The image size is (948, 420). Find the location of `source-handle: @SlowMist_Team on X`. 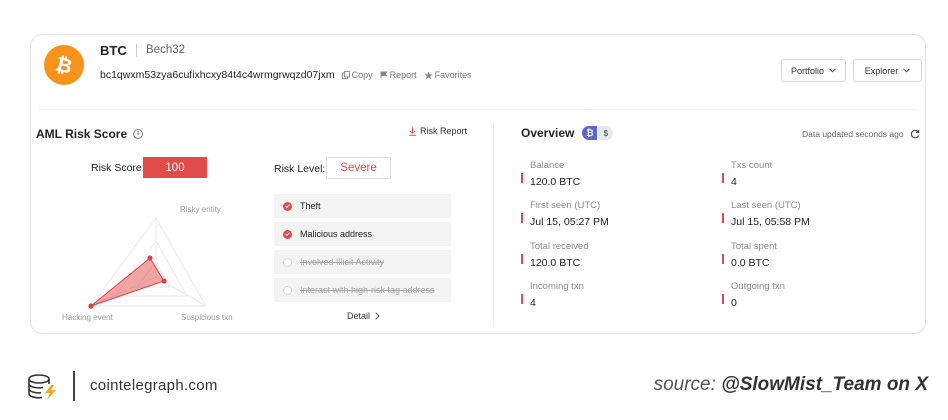

source-handle: @SlowMist_Team on X is located at coordinates (824, 384).